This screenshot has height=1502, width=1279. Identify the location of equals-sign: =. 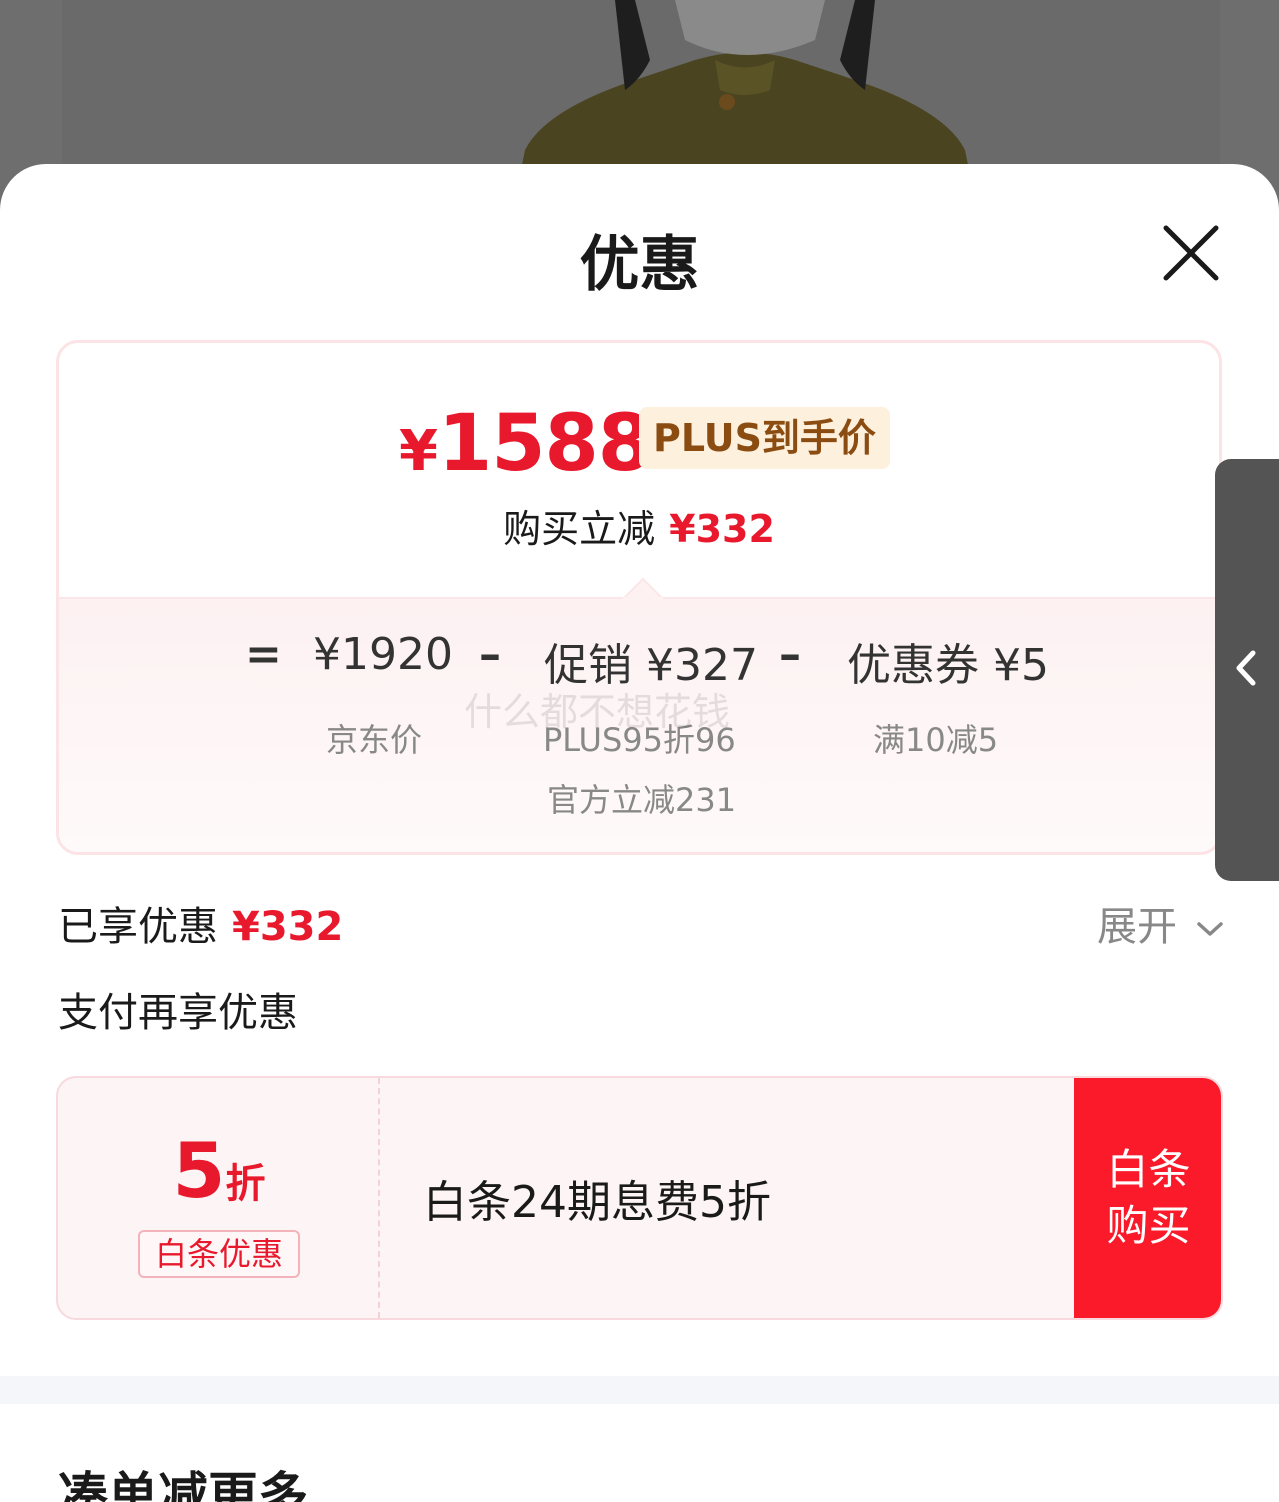
(263, 654).